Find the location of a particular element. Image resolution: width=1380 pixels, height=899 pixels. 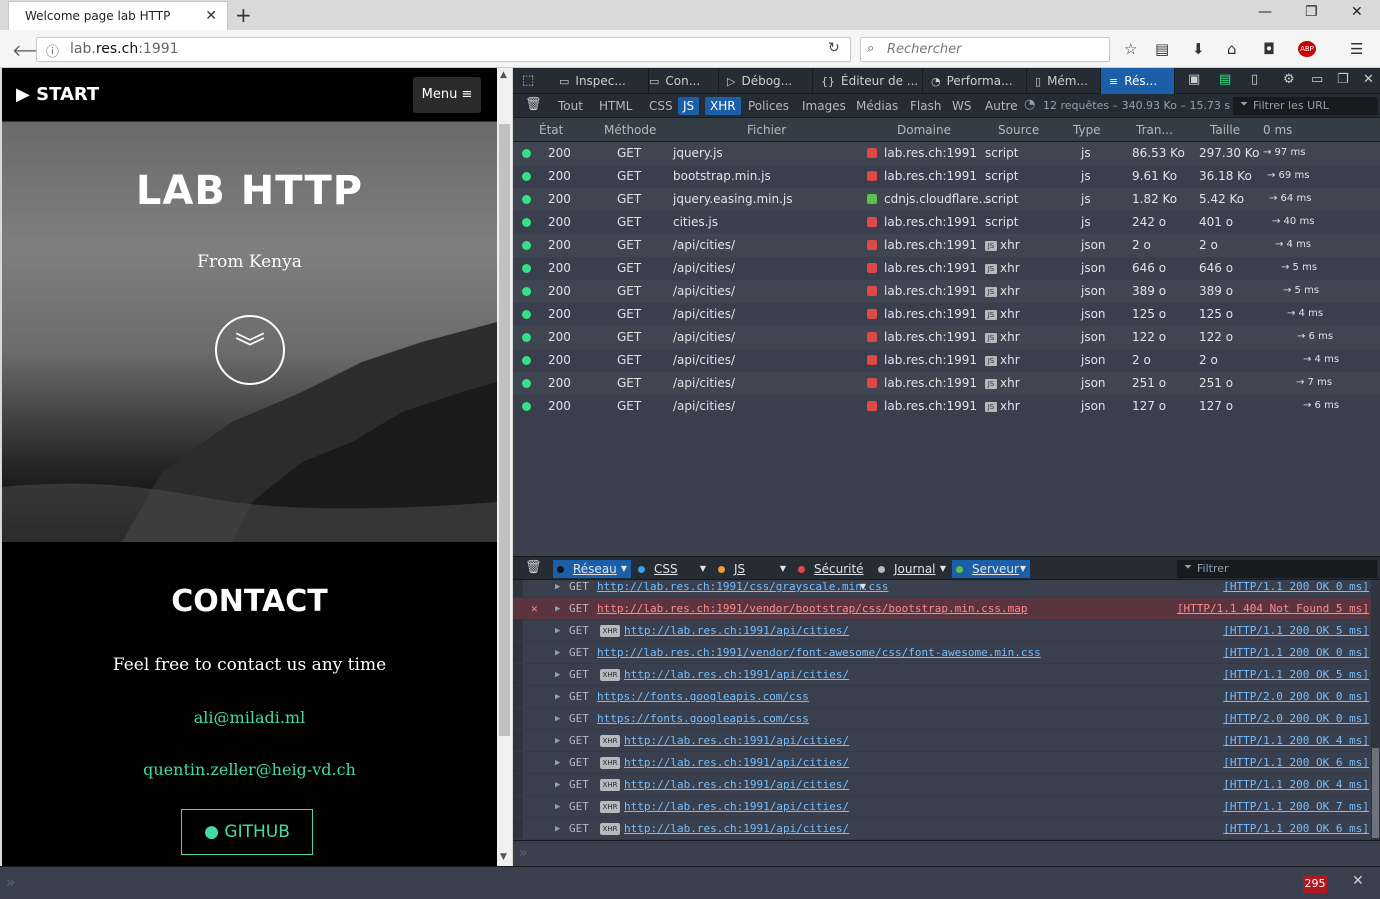

filter-polices: Polices is located at coordinates (768, 106).